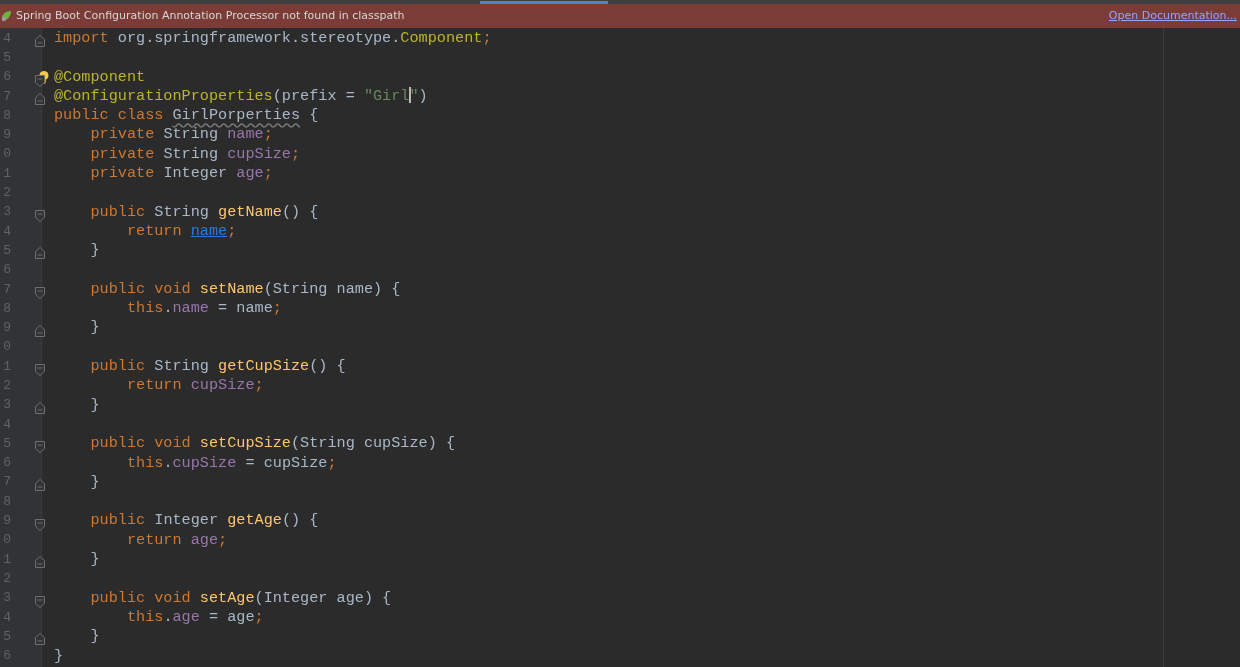 The height and width of the screenshot is (667, 1240). Describe the element at coordinates (203, 308) in the screenshot. I see `code-line: this.name = name;` at that location.